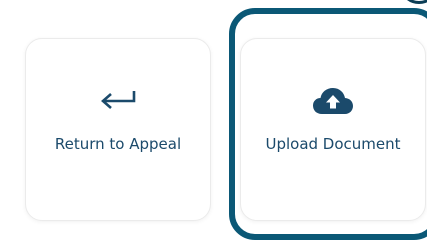  Describe the element at coordinates (118, 101) in the screenshot. I see `return-arrow-icon` at that location.